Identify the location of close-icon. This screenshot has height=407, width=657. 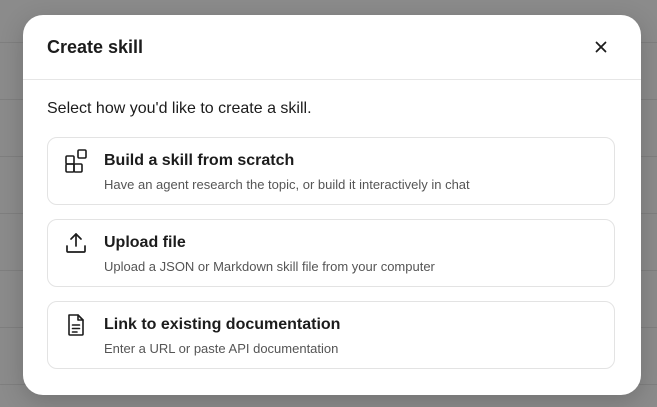
(601, 47).